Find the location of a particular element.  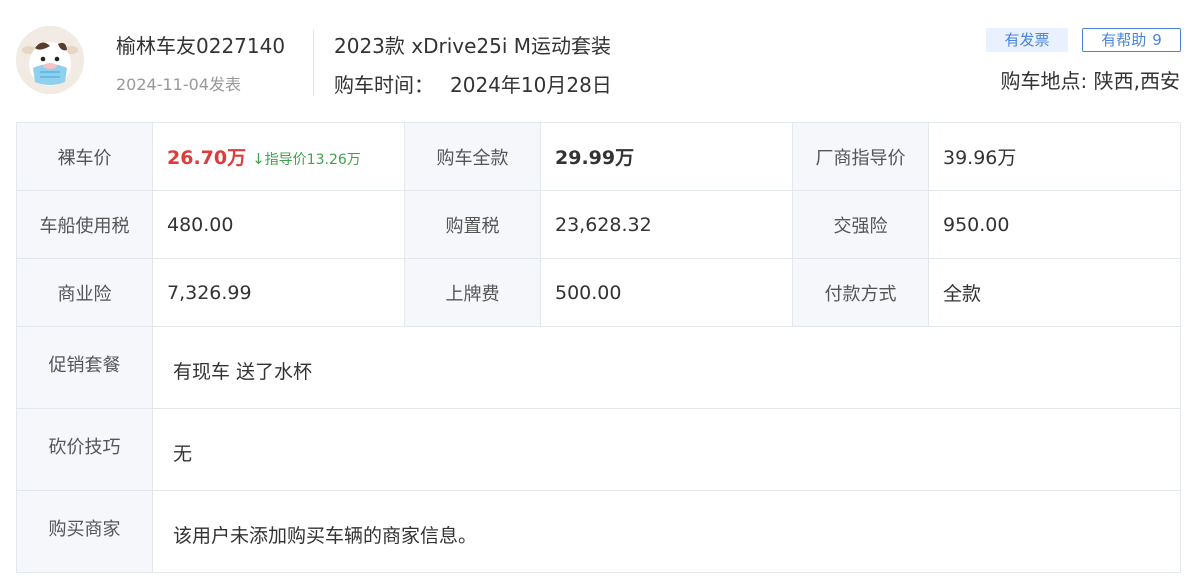

dealer-value: 该用户未添加购买车辆的商家信息。 is located at coordinates (666, 531).